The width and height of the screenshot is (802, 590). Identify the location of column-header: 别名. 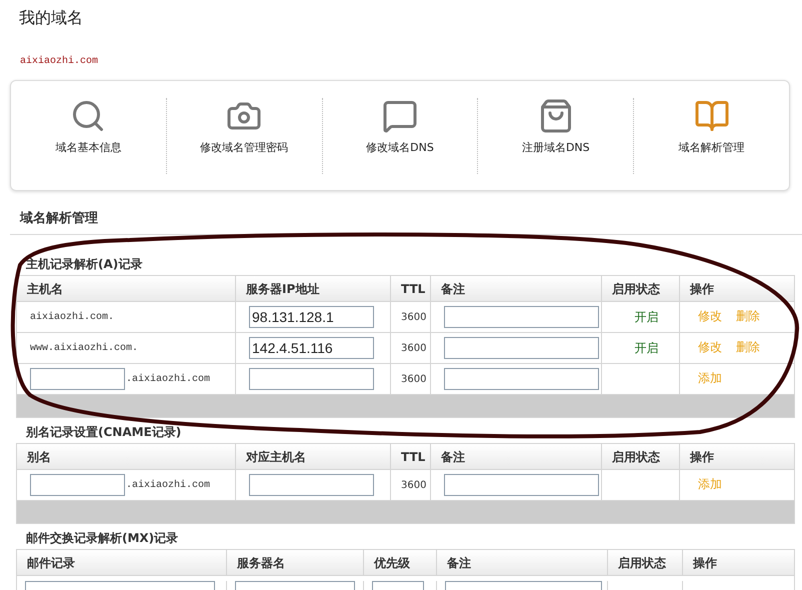
(126, 456).